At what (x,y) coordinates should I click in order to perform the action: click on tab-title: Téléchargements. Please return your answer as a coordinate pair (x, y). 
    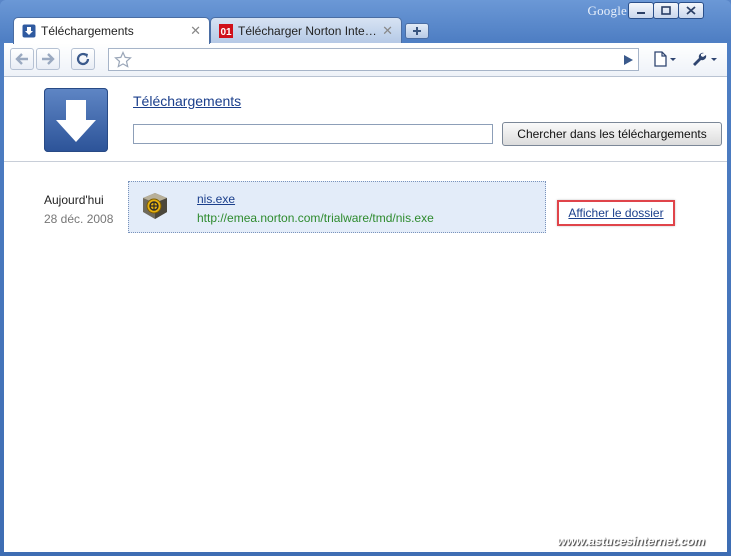
    Looking at the image, I should click on (87, 31).